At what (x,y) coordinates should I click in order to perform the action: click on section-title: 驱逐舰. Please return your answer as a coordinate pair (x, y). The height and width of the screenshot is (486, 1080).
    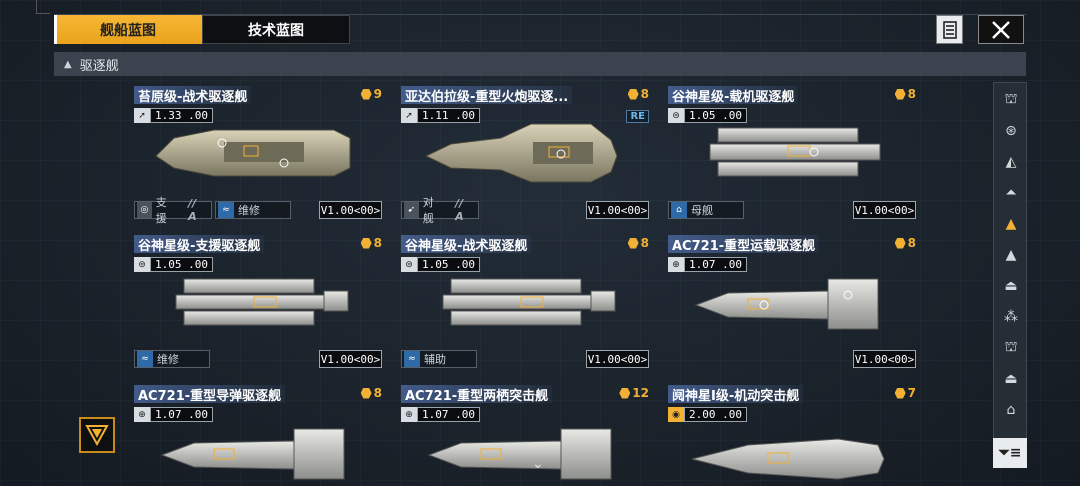
    Looking at the image, I should click on (99, 66).